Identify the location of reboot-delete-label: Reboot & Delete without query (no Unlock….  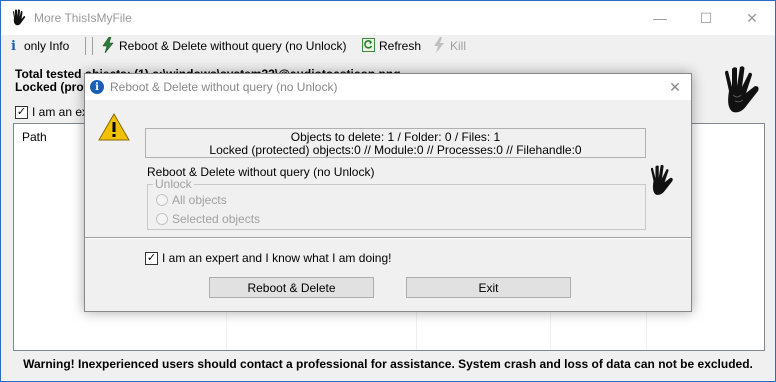
(233, 46).